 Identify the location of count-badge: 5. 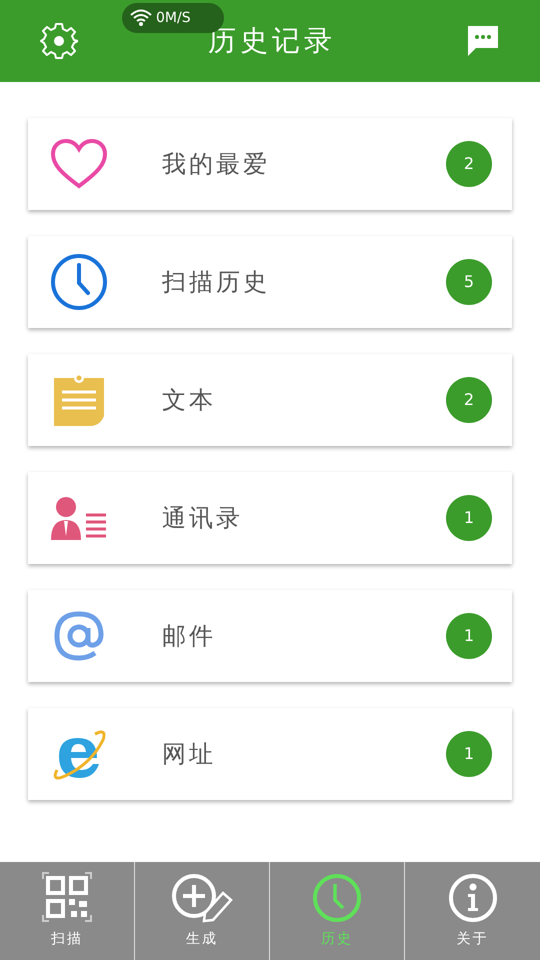
(469, 282).